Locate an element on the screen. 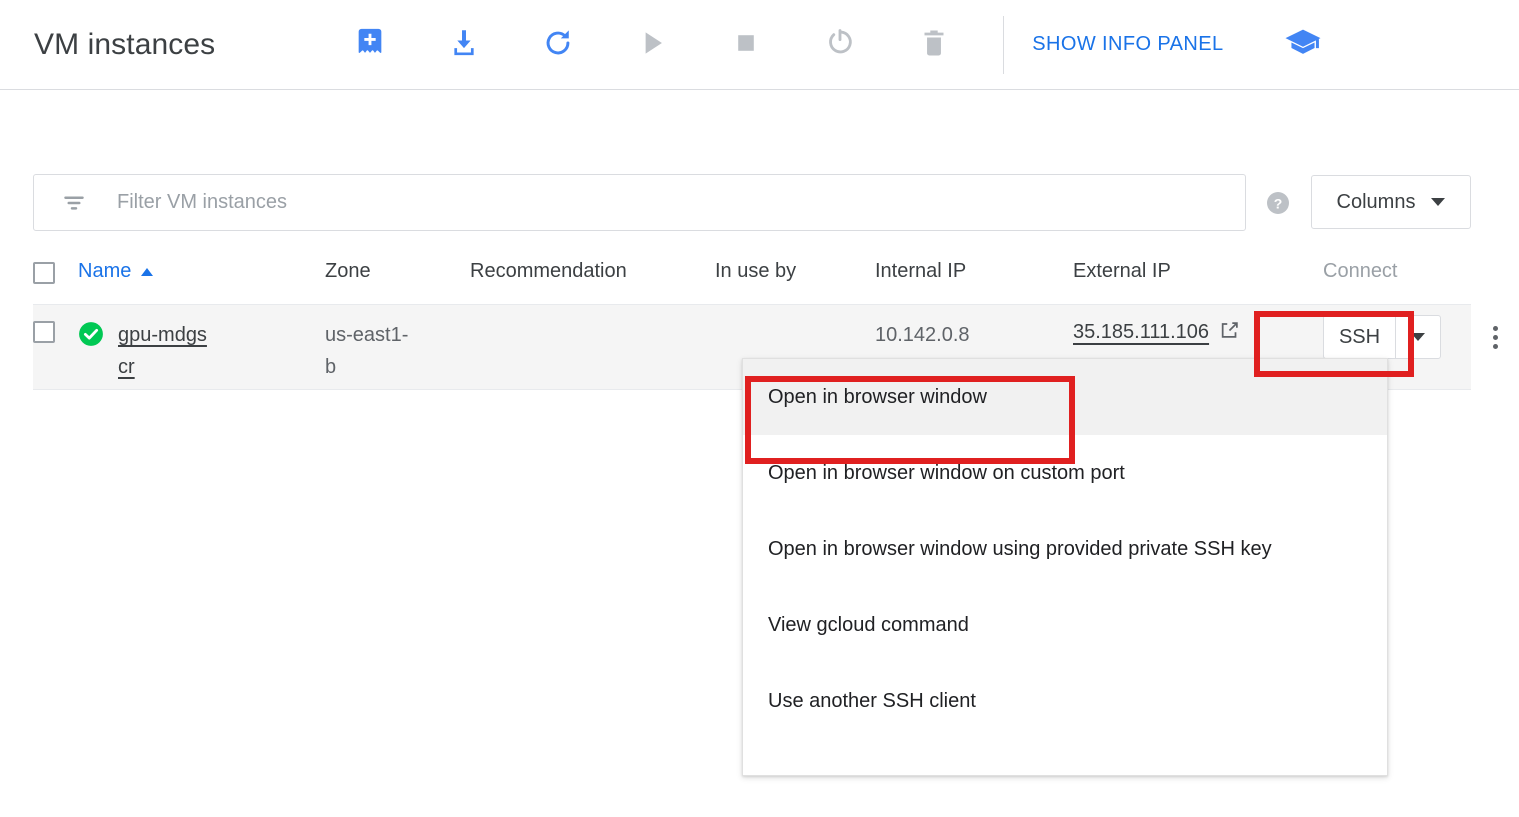  import-vm-button is located at coordinates (464, 45).